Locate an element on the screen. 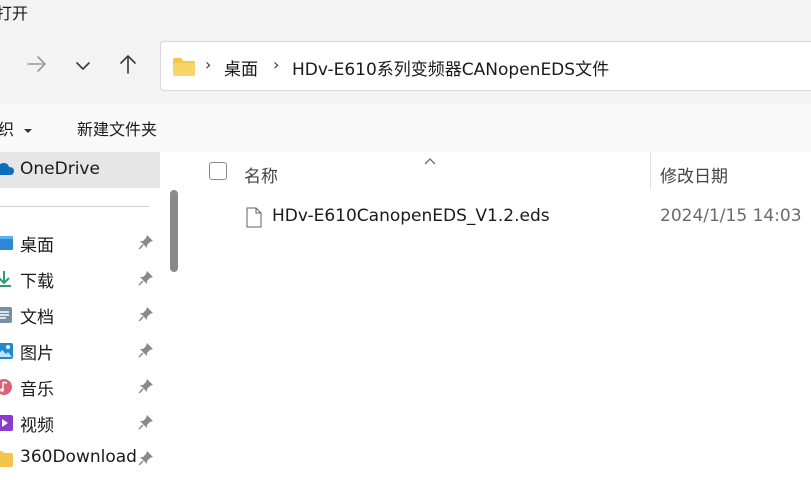  sidebar-item-label: 视频 is located at coordinates (37, 426).